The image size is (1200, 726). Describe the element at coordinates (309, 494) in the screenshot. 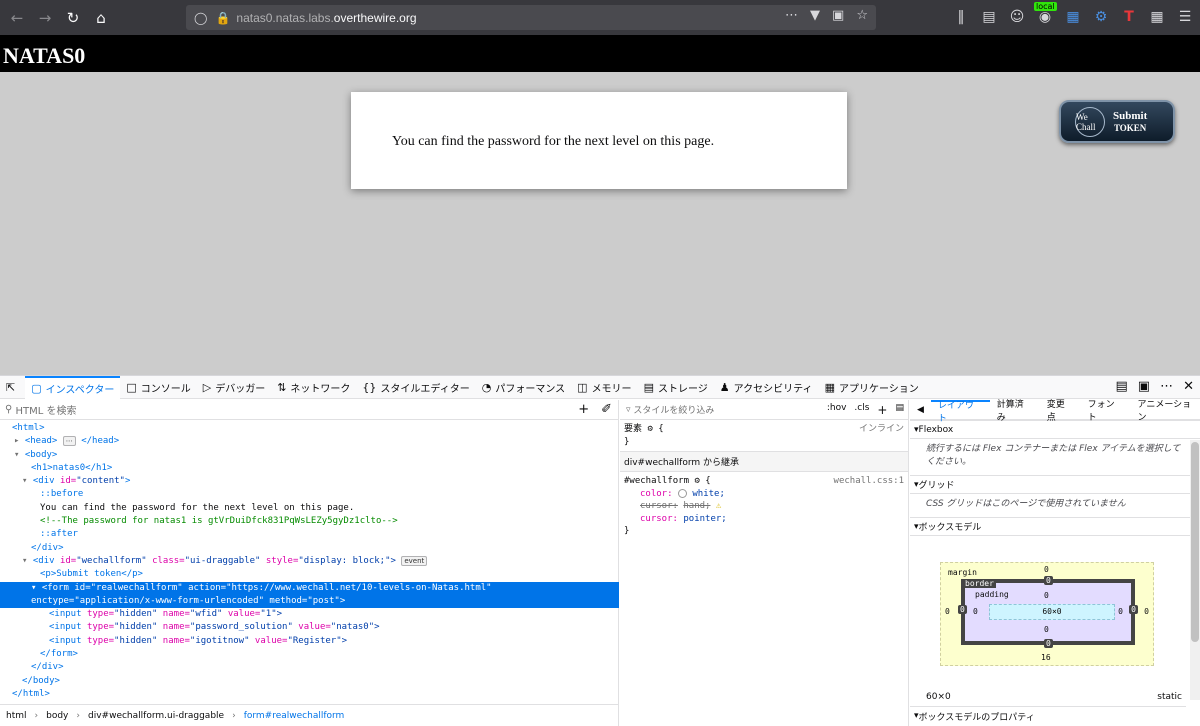

I see `tree-node: ::before` at that location.